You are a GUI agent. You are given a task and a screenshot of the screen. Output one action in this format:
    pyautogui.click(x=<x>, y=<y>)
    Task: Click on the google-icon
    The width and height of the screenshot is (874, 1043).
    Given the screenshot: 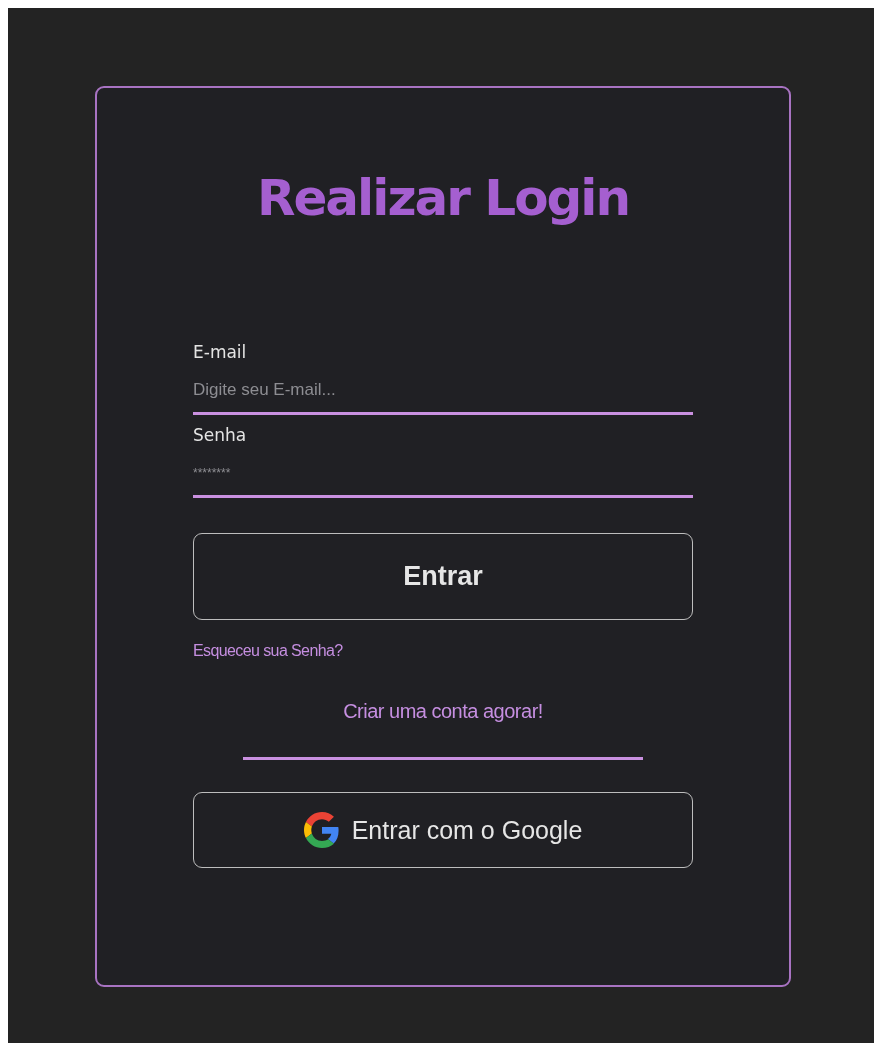 What is the action you would take?
    pyautogui.click(x=321, y=830)
    